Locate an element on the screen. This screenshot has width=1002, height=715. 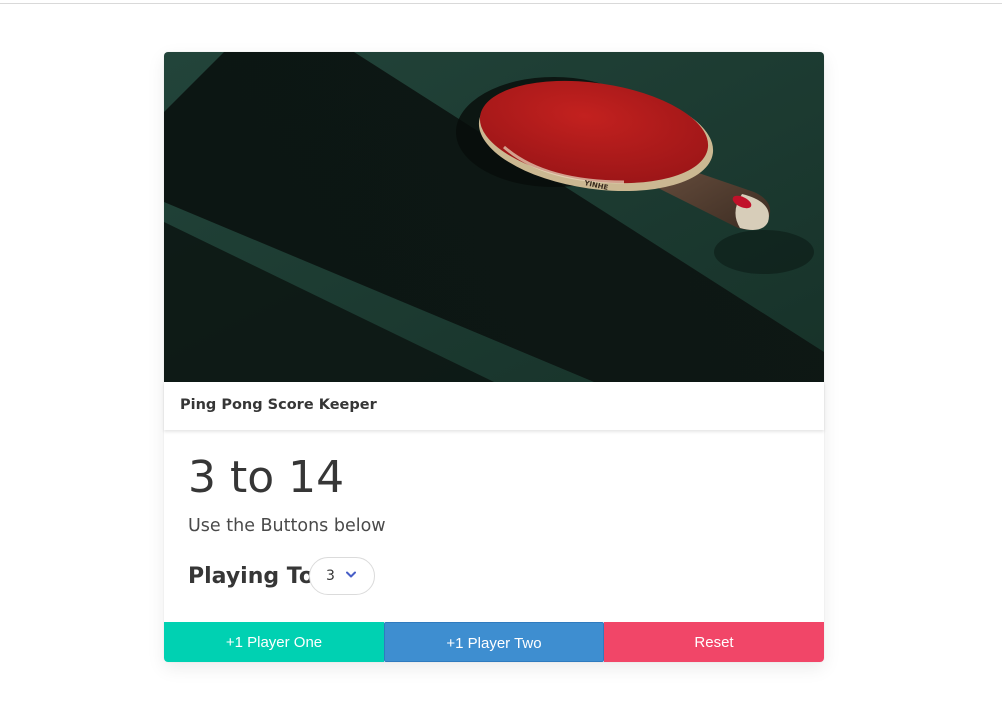
score-subtitle: Use the Buttons below is located at coordinates (287, 526).